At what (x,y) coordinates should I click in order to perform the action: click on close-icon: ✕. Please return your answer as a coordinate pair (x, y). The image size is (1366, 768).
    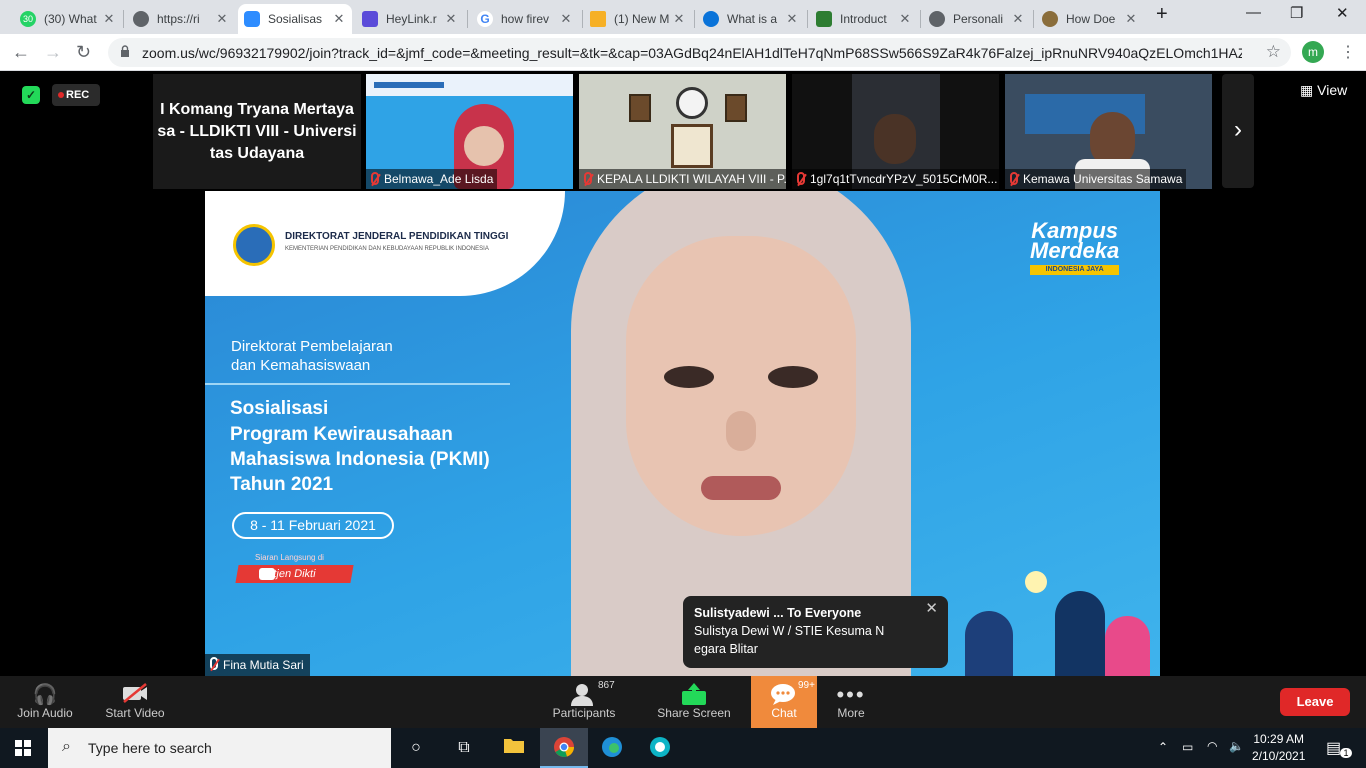
    Looking at the image, I should click on (931, 609).